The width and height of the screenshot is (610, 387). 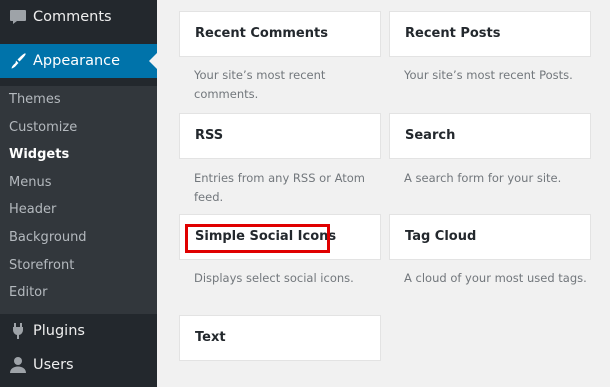 What do you see at coordinates (72, 17) in the screenshot?
I see `menu-comments-label: Comments` at bounding box center [72, 17].